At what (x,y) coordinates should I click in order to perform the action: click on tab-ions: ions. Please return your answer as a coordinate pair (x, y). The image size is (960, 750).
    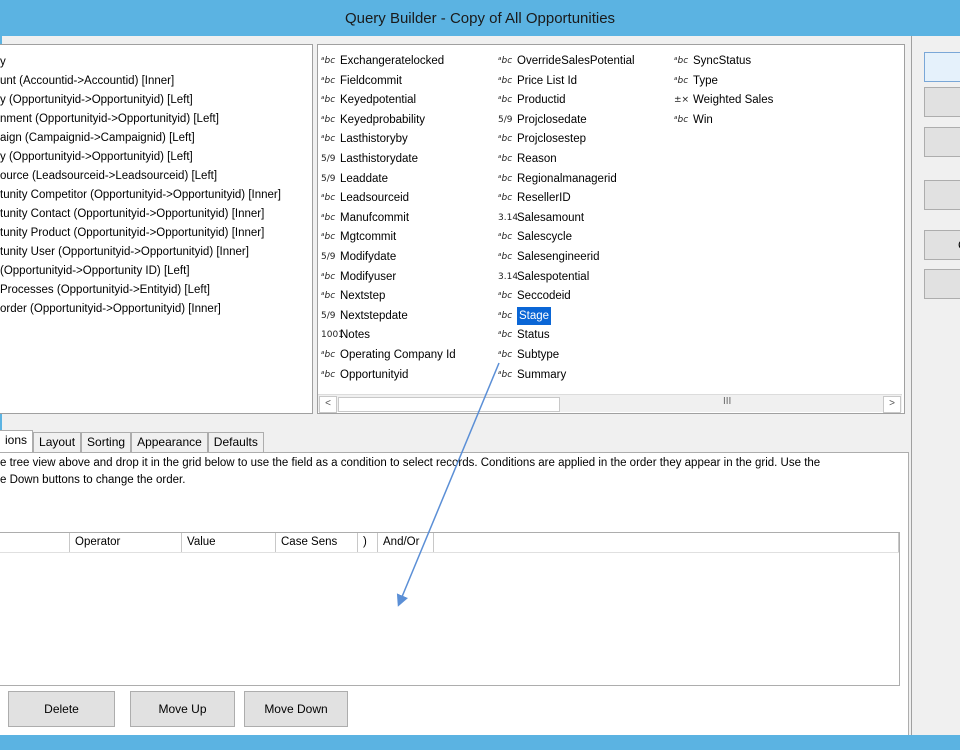
    Looking at the image, I should click on (17, 441).